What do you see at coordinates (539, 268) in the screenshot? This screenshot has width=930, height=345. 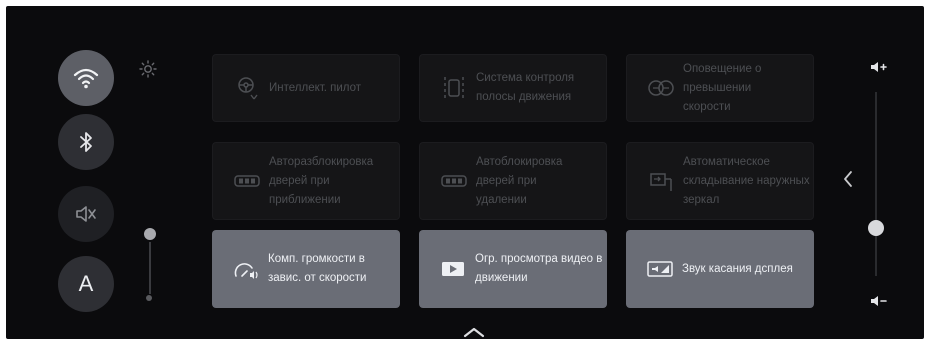 I see `card-label: Огр. просмотра видео в движении` at bounding box center [539, 268].